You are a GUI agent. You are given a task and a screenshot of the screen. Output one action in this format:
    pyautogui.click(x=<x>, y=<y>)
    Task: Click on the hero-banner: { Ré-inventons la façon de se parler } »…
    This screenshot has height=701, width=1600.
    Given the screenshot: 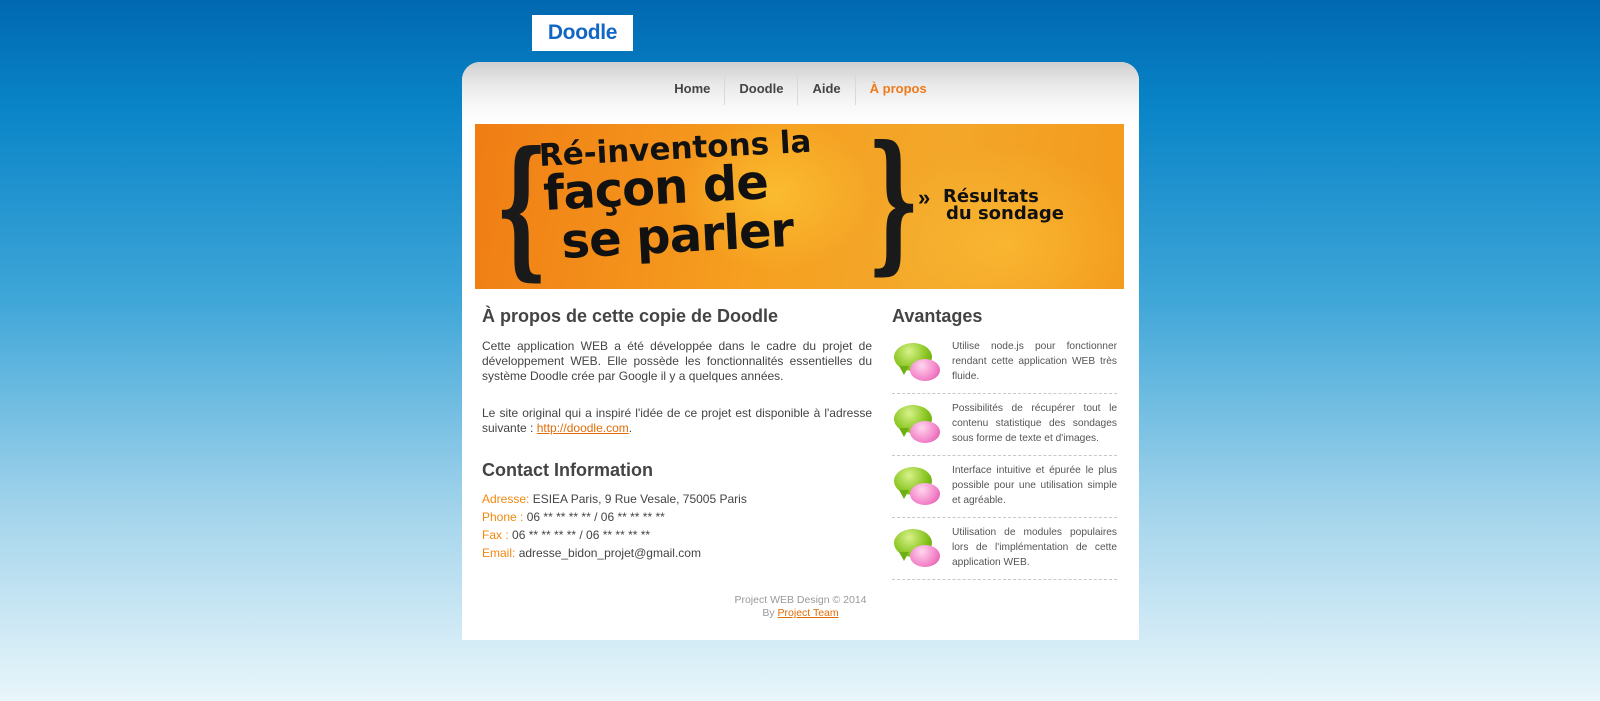 What is the action you would take?
    pyautogui.click(x=799, y=206)
    